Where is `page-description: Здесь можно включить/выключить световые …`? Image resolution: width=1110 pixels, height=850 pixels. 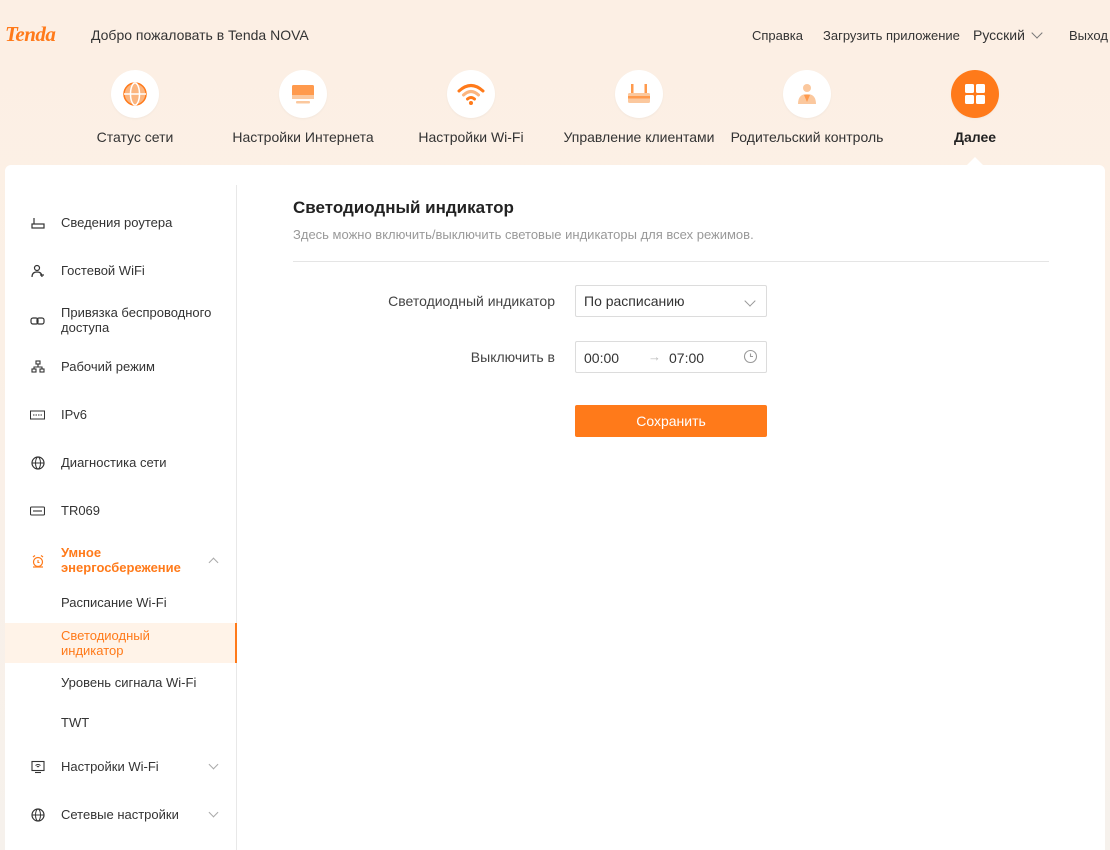
page-description: Здесь можно включить/выключить световые … is located at coordinates (523, 234).